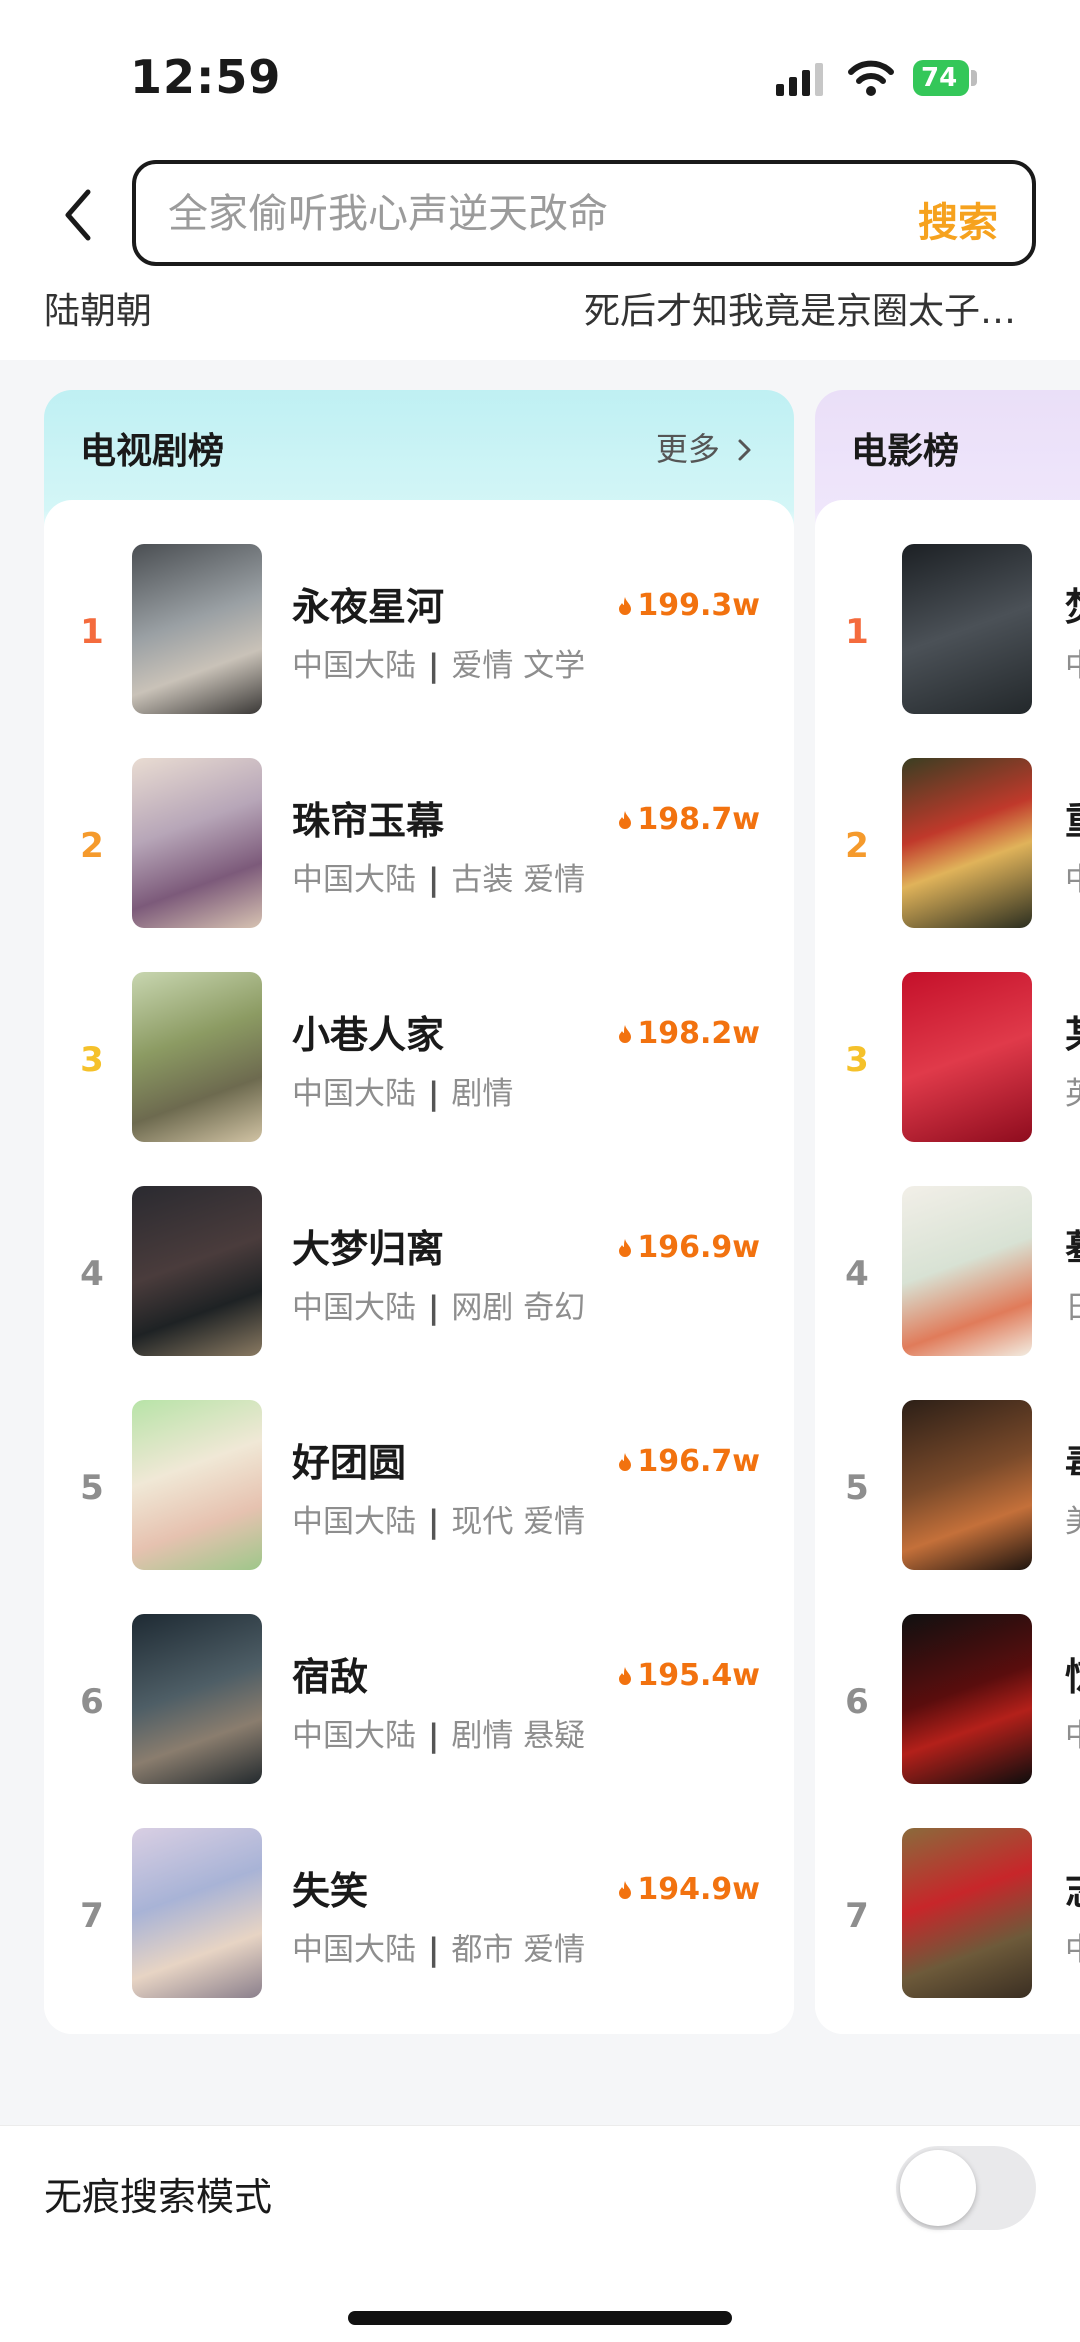  I want to click on show-meta: 中国大陆 | 剧情, so click(403, 1094).